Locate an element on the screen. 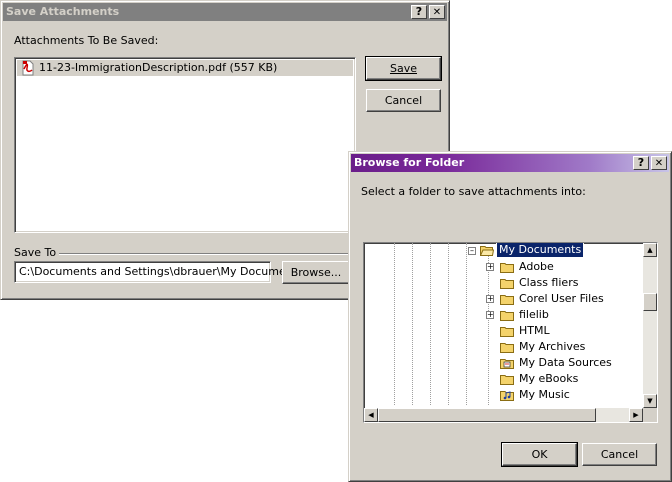 Image resolution: width=672 pixels, height=482 pixels. pdf-file-icon is located at coordinates (28, 68).